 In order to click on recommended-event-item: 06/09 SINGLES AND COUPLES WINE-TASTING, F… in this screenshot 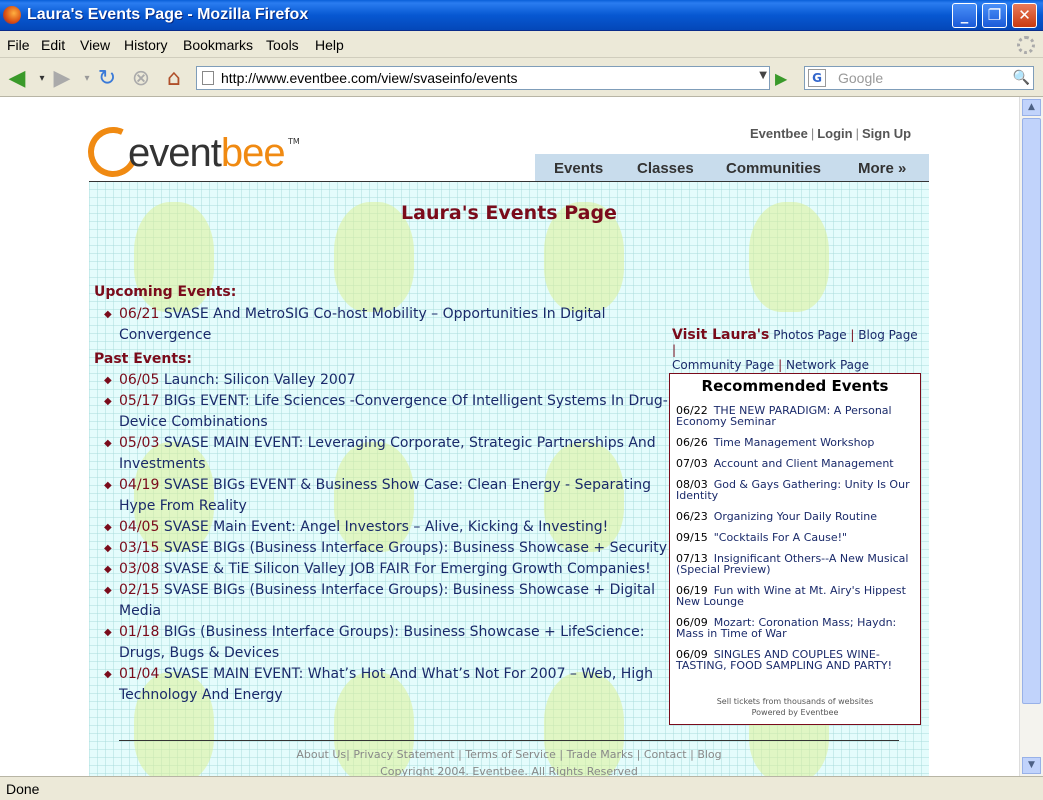, I will do `click(795, 660)`.